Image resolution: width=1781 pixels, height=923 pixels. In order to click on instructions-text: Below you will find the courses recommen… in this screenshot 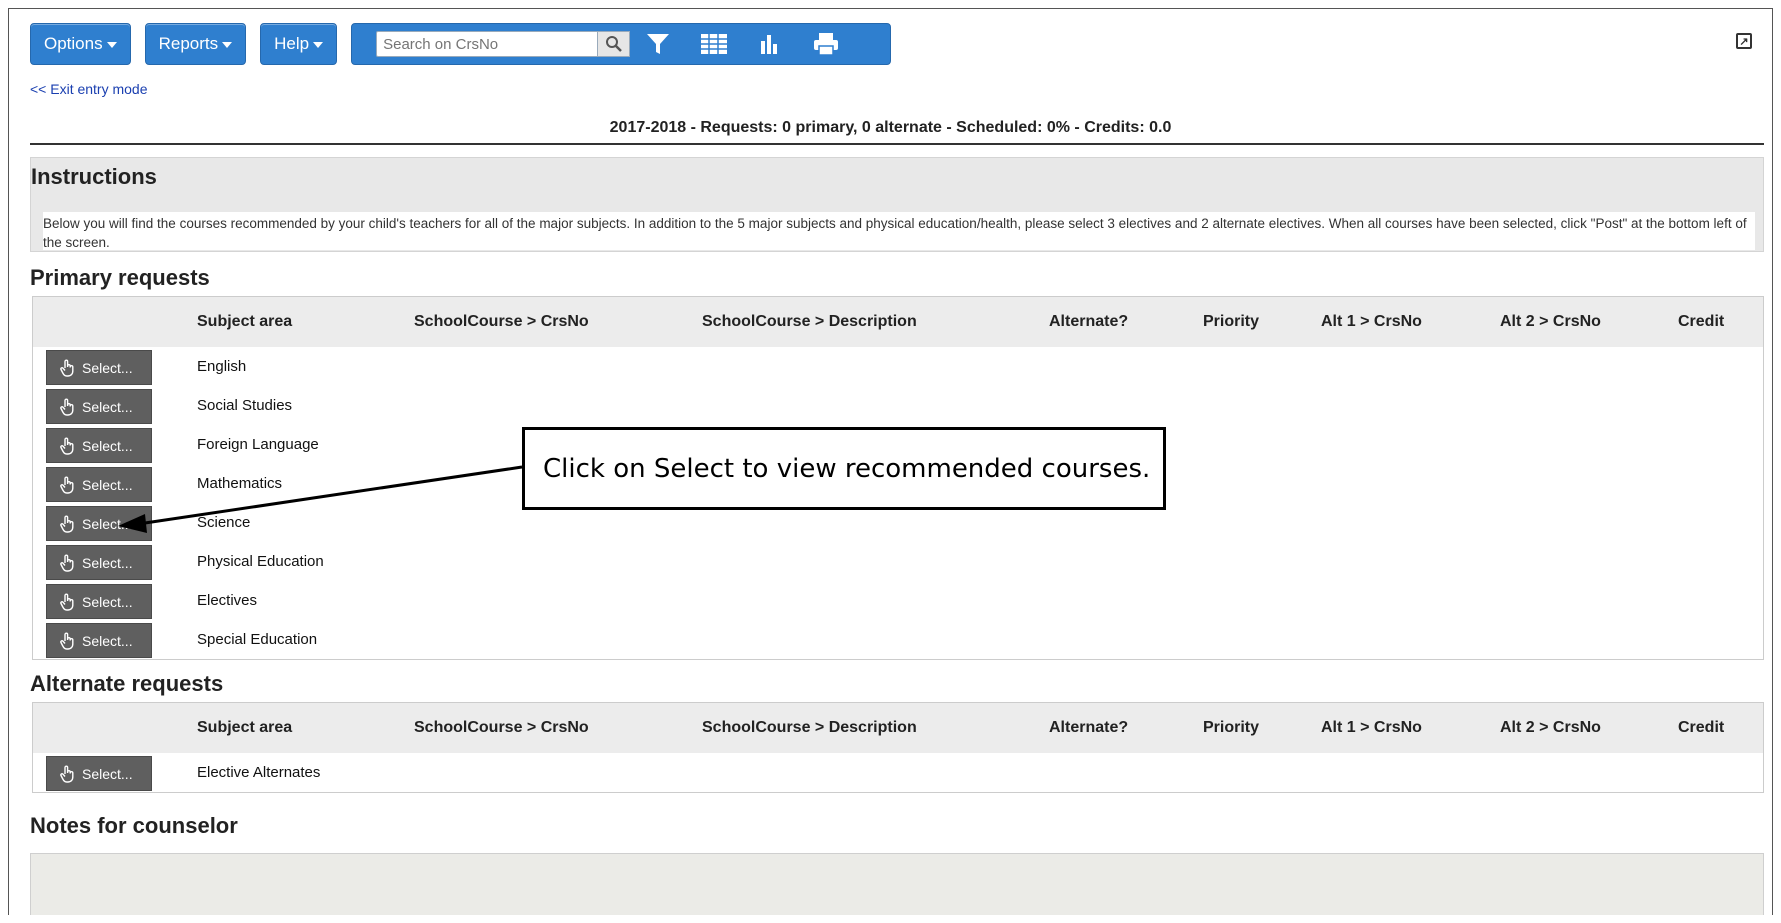, I will do `click(899, 231)`.